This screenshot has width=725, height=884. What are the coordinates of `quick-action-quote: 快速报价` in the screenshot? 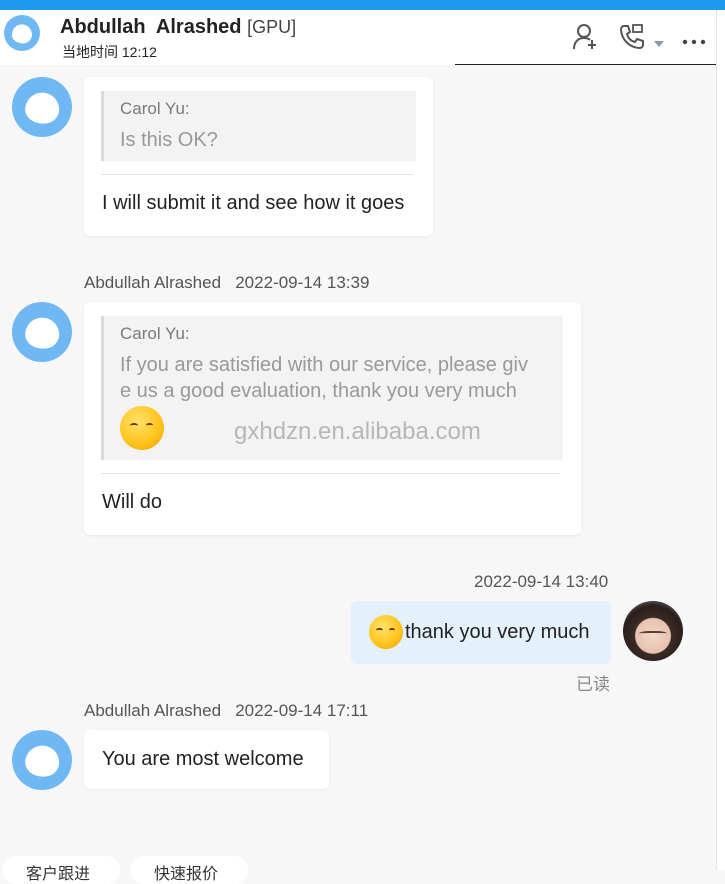 It's located at (189, 870).